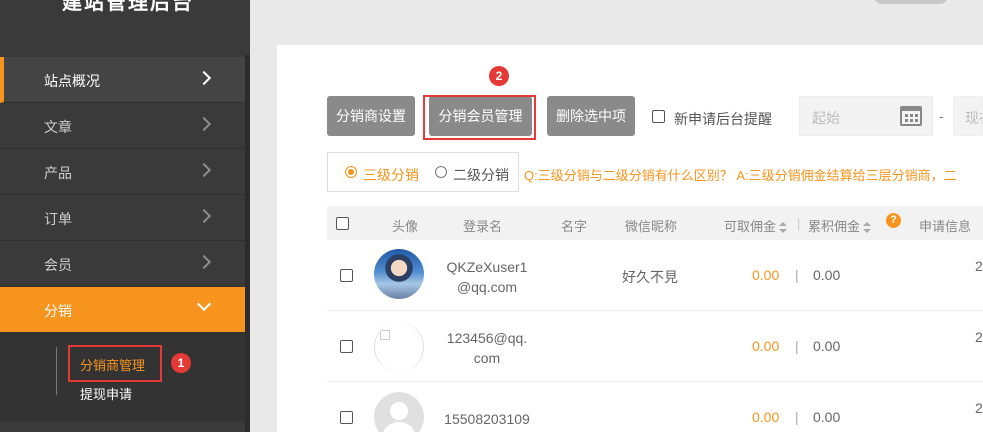 This screenshot has height=432, width=983. I want to click on broken-image-icon, so click(385, 335).